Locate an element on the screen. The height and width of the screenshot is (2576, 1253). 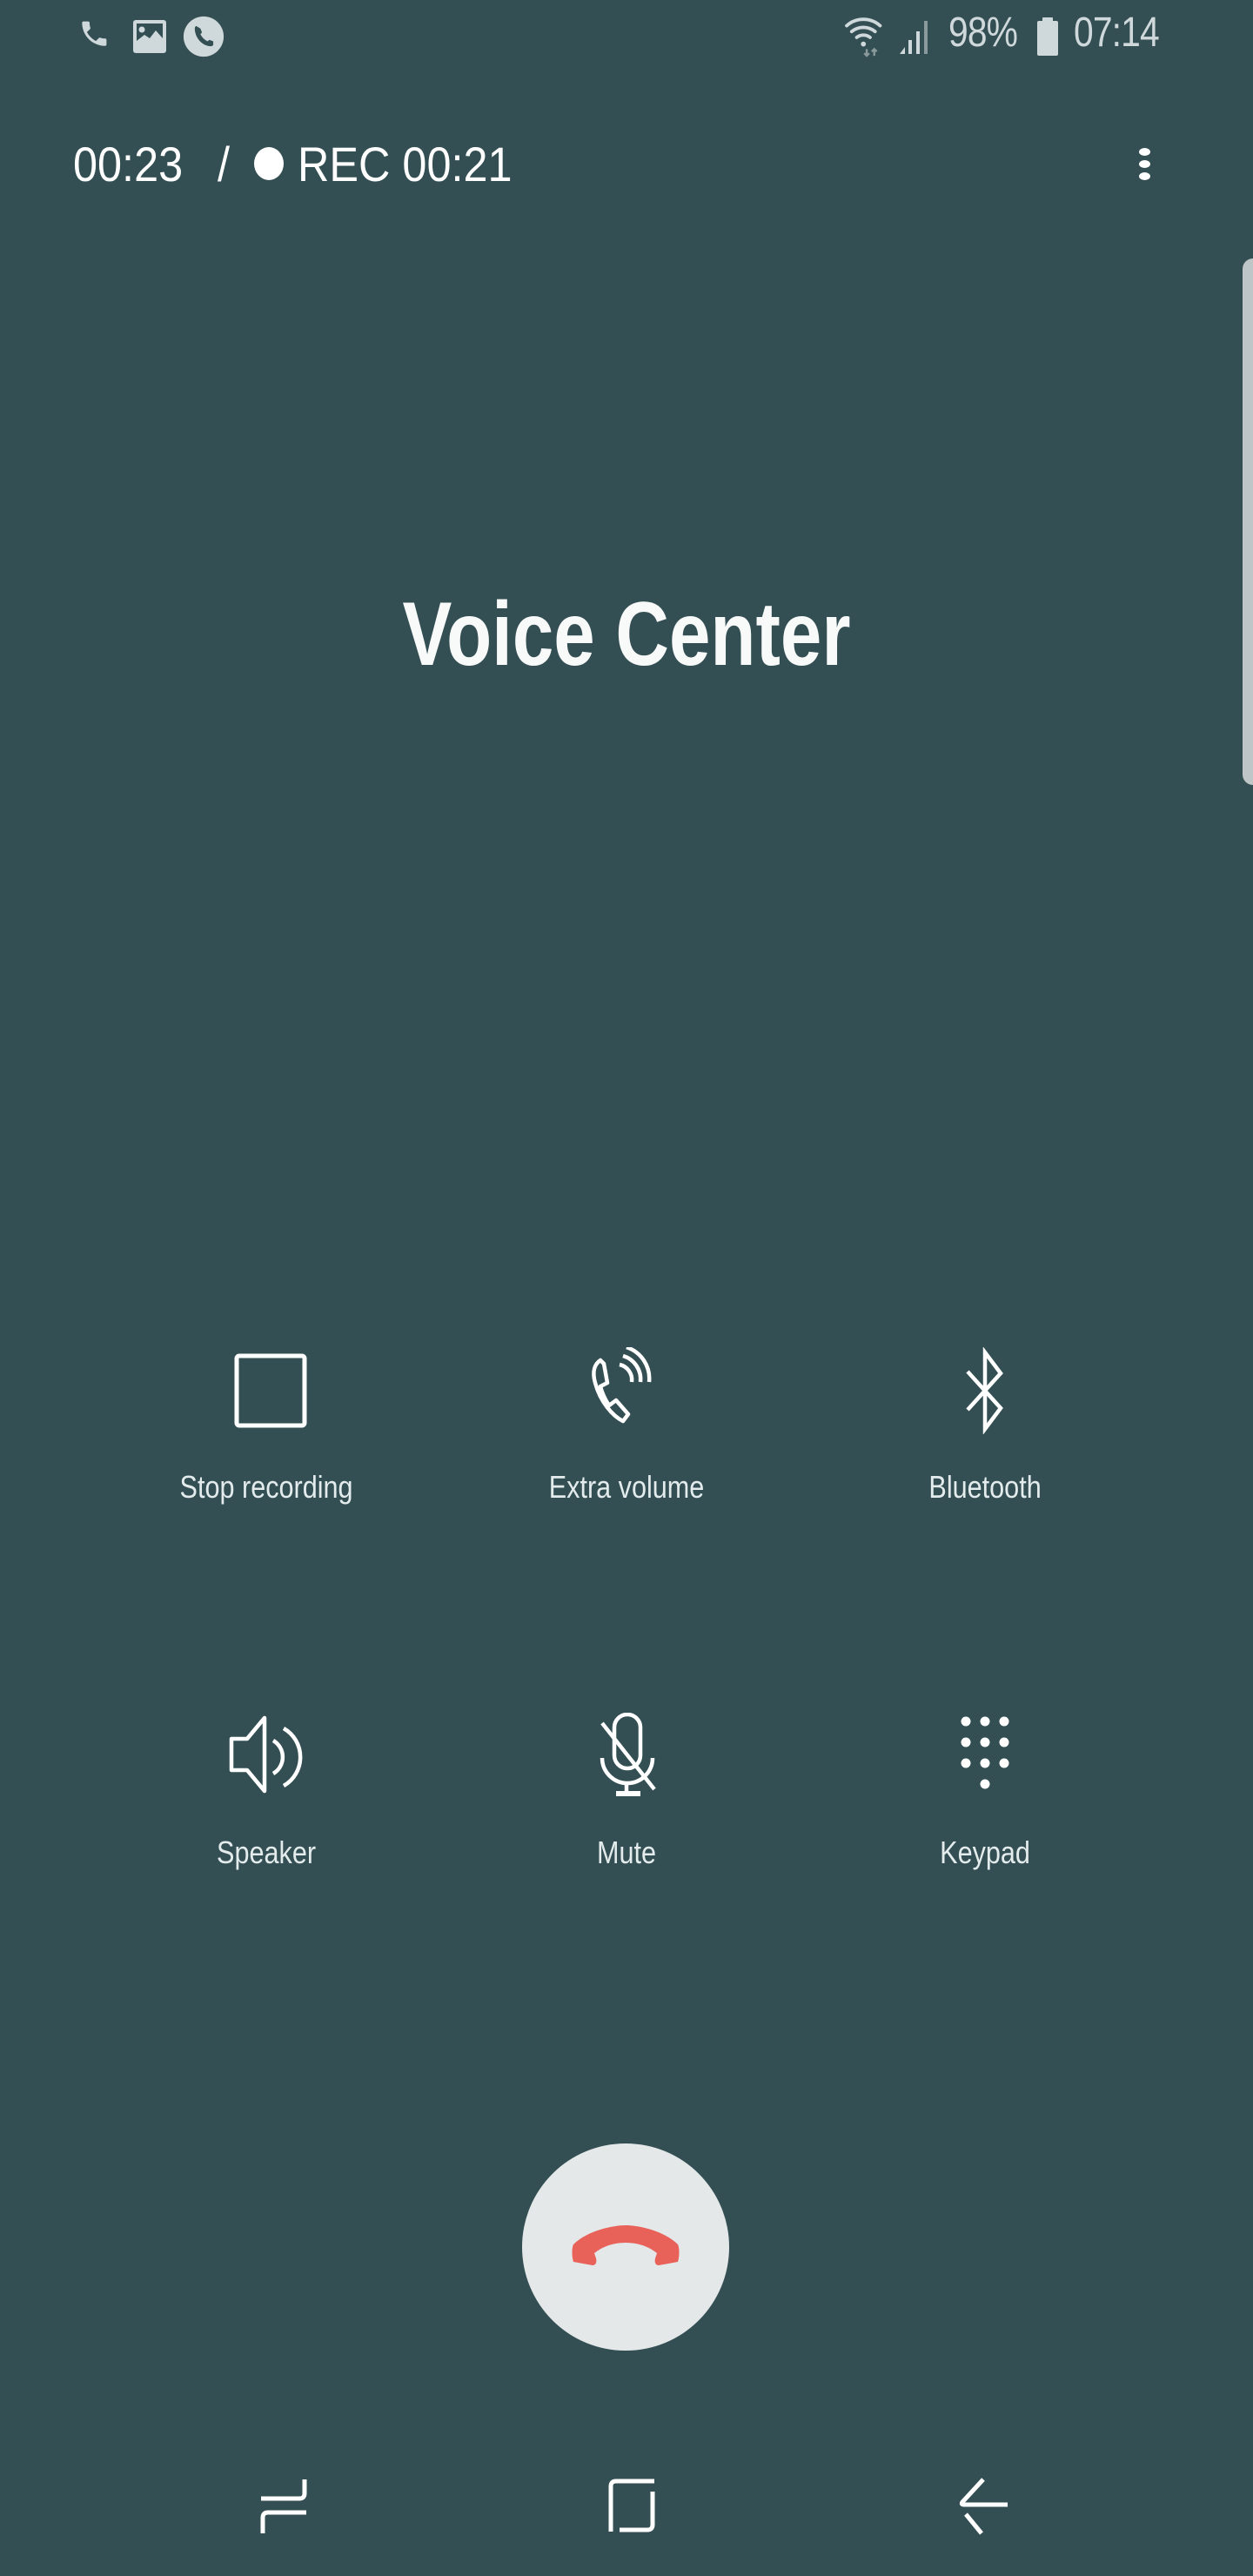
end-call-button is located at coordinates (625, 2247).